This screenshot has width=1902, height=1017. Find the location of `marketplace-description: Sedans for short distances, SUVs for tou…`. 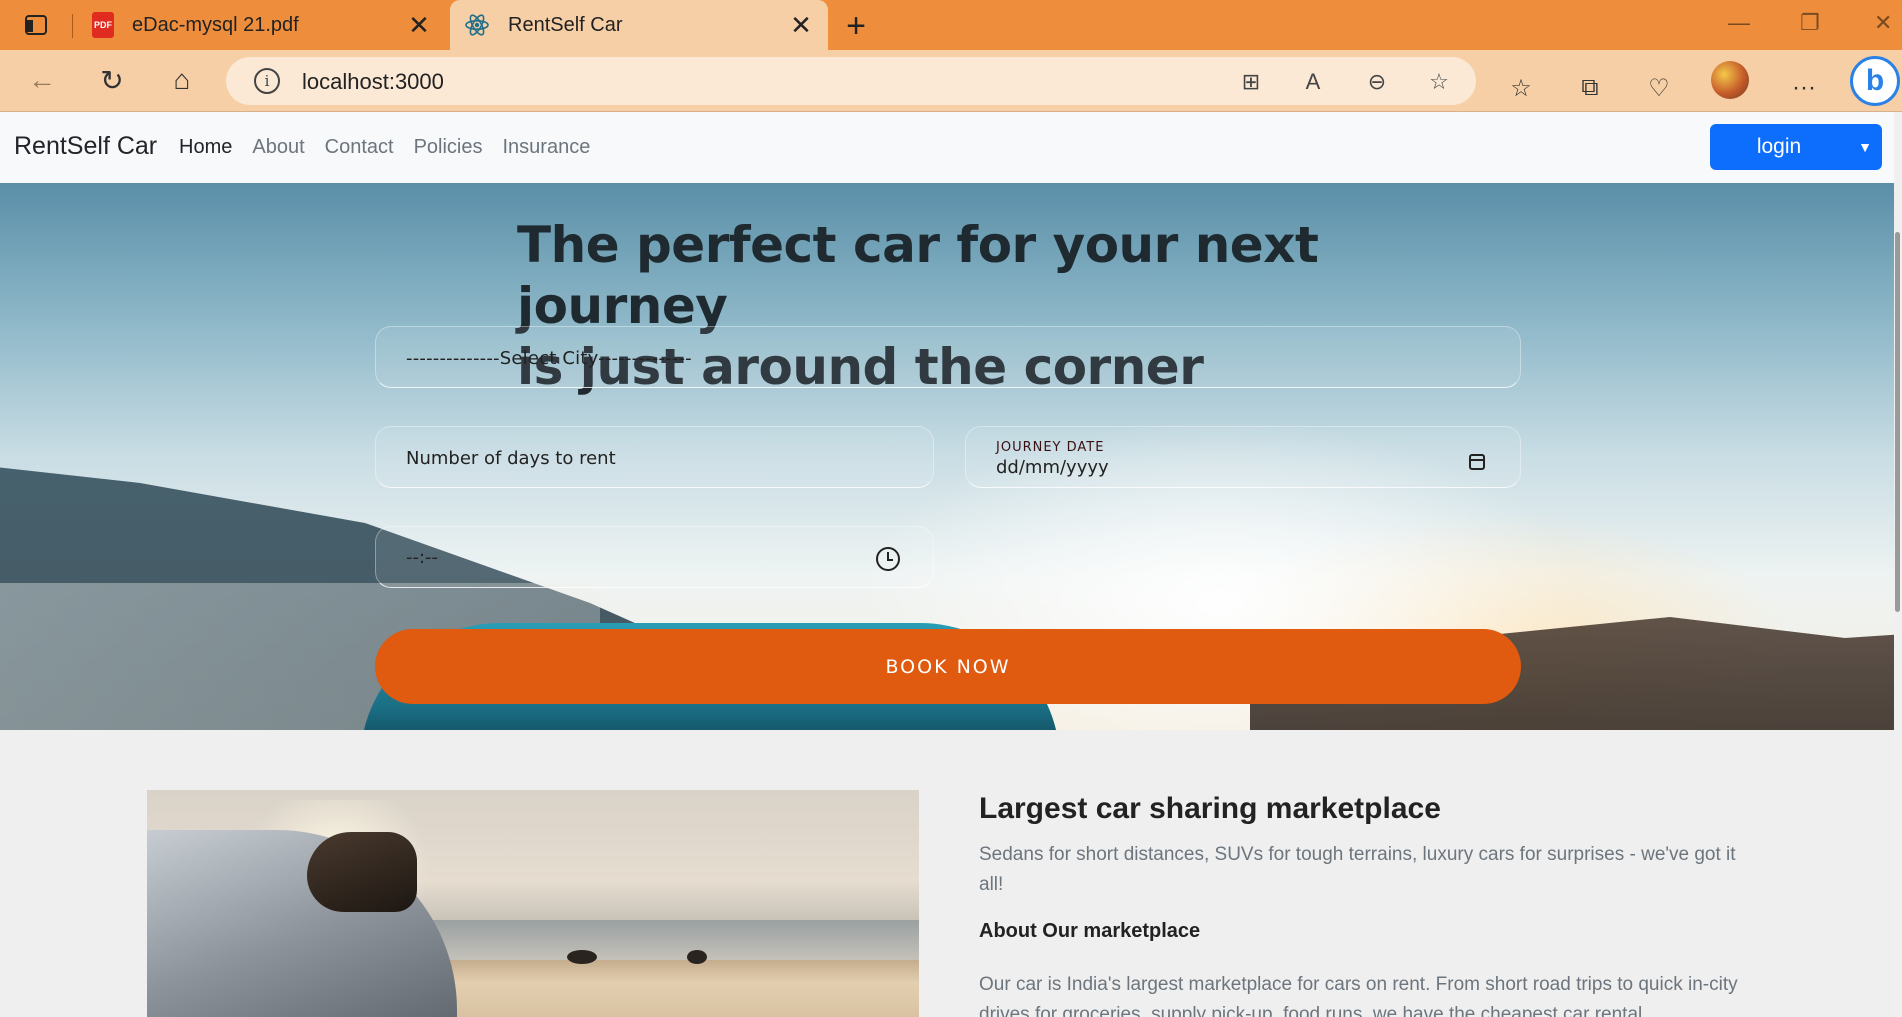

marketplace-description: Sedans for short distances, SUVs for tou… is located at coordinates (1357, 869).